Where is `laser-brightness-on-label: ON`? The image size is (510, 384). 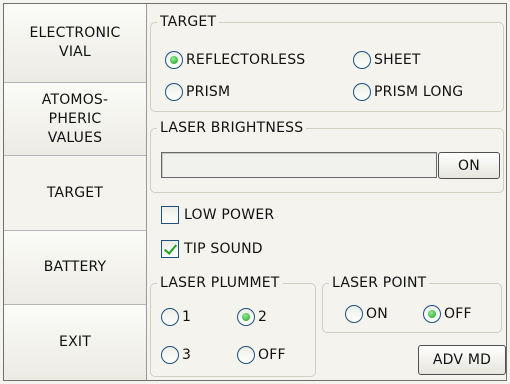 laser-brightness-on-label: ON is located at coordinates (469, 165).